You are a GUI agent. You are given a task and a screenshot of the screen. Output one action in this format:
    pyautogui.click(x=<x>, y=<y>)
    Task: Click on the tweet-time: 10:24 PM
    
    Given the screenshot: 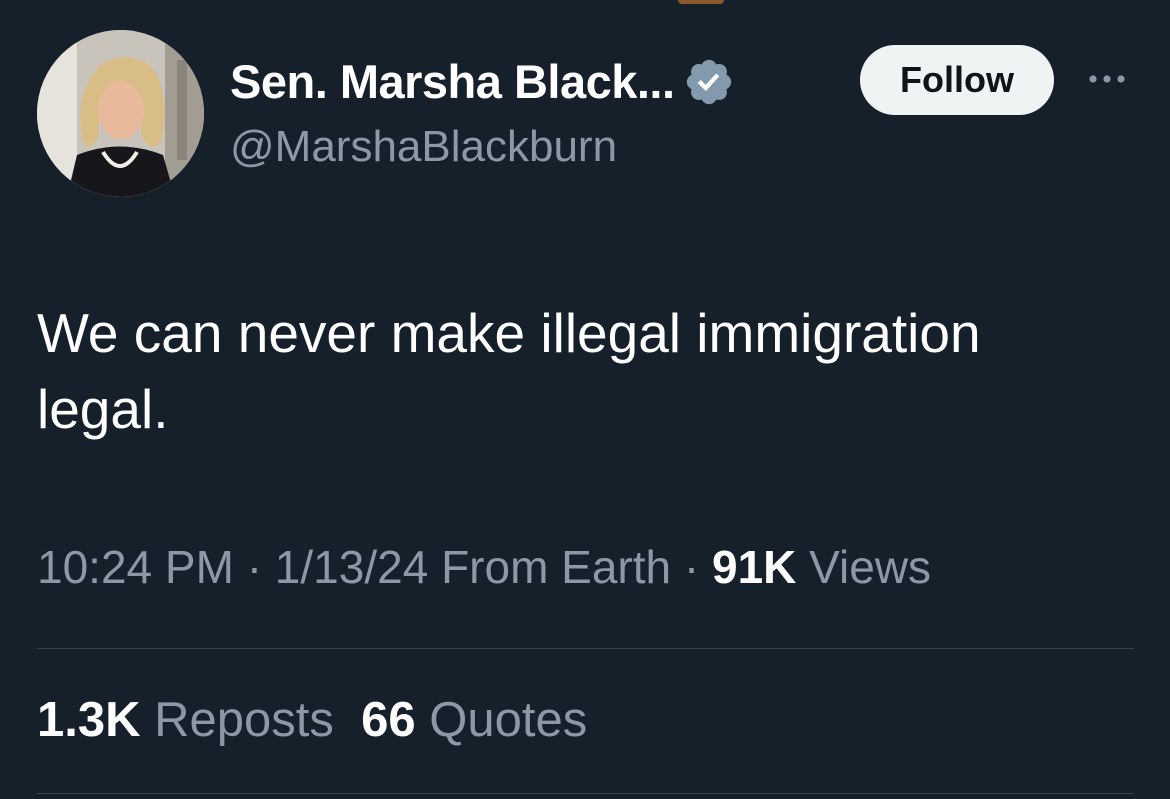 What is the action you would take?
    pyautogui.click(x=135, y=567)
    